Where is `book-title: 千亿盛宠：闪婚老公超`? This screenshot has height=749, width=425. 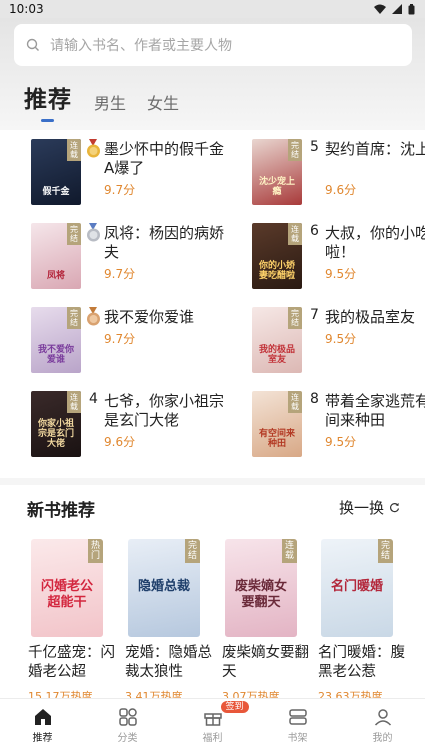
book-title: 千亿盛宠：闪婚老公超 is located at coordinates (71, 662).